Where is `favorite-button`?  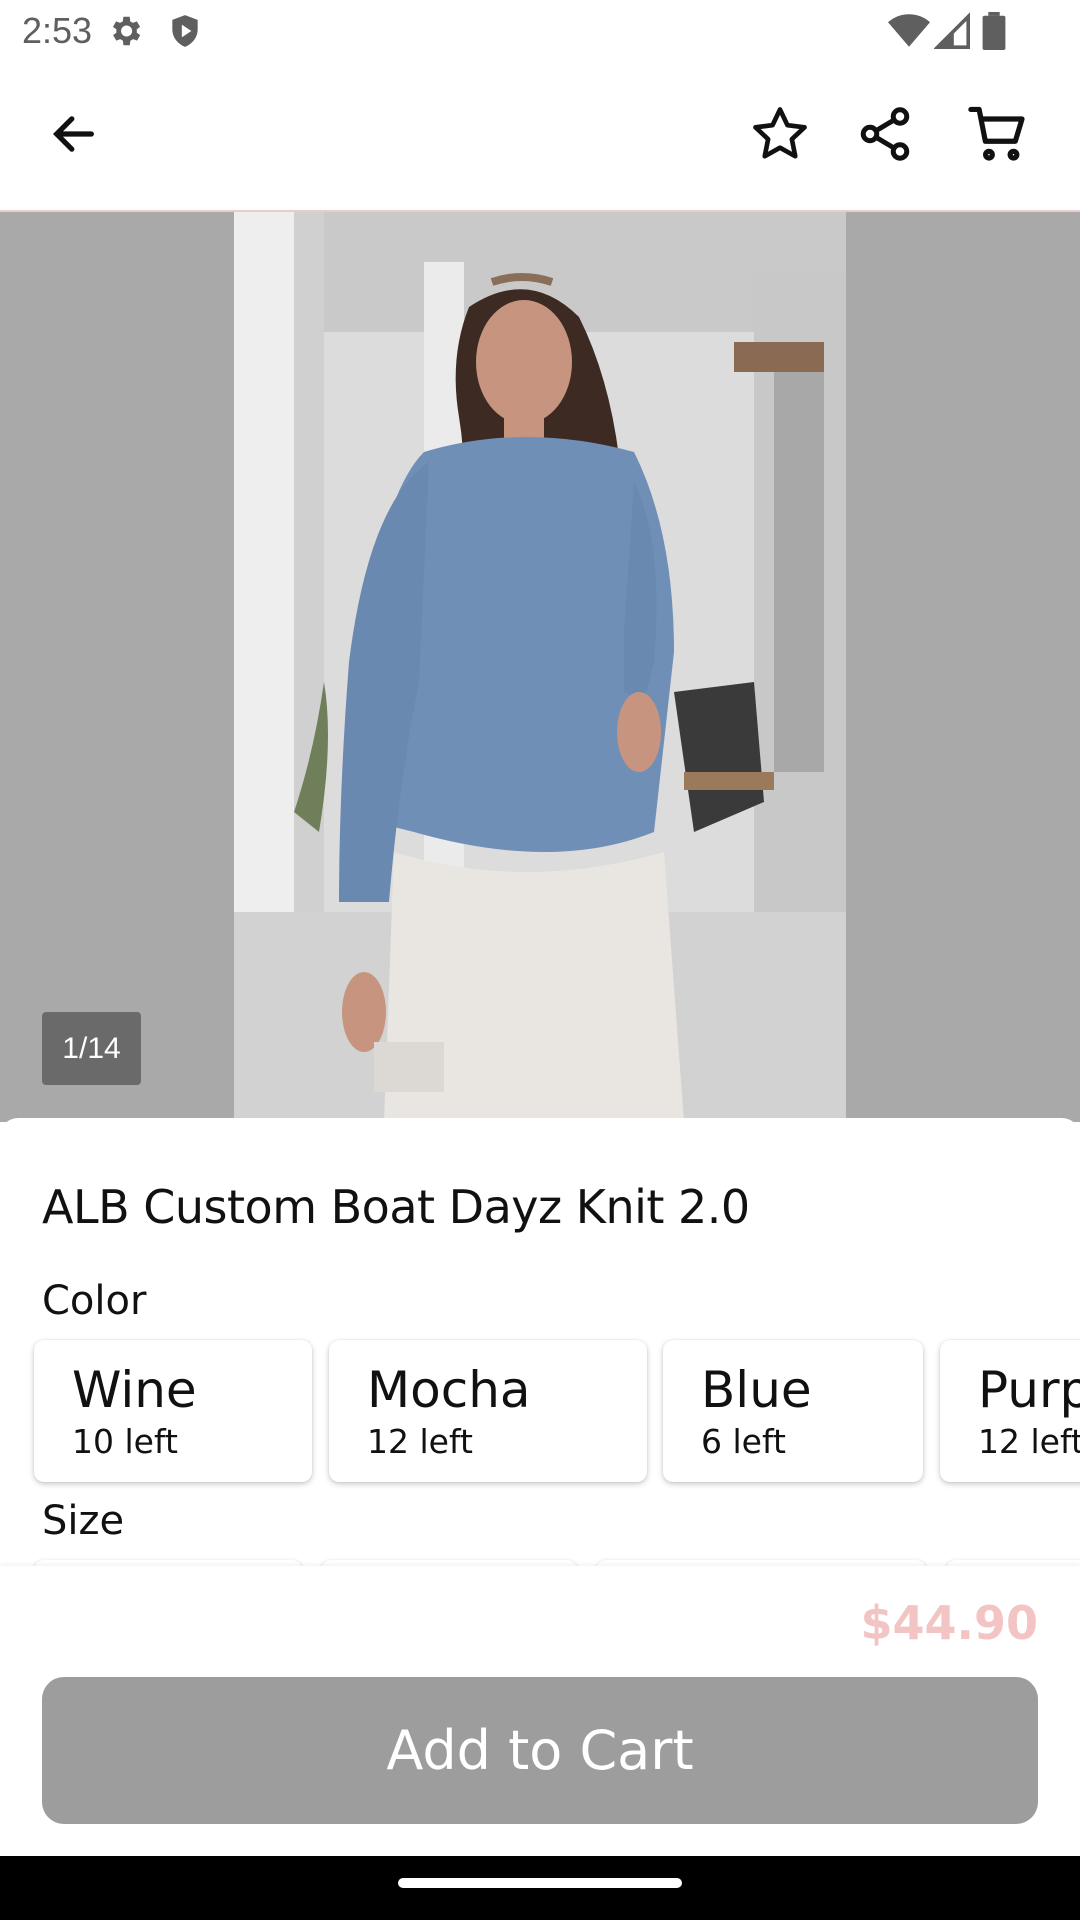 favorite-button is located at coordinates (780, 136).